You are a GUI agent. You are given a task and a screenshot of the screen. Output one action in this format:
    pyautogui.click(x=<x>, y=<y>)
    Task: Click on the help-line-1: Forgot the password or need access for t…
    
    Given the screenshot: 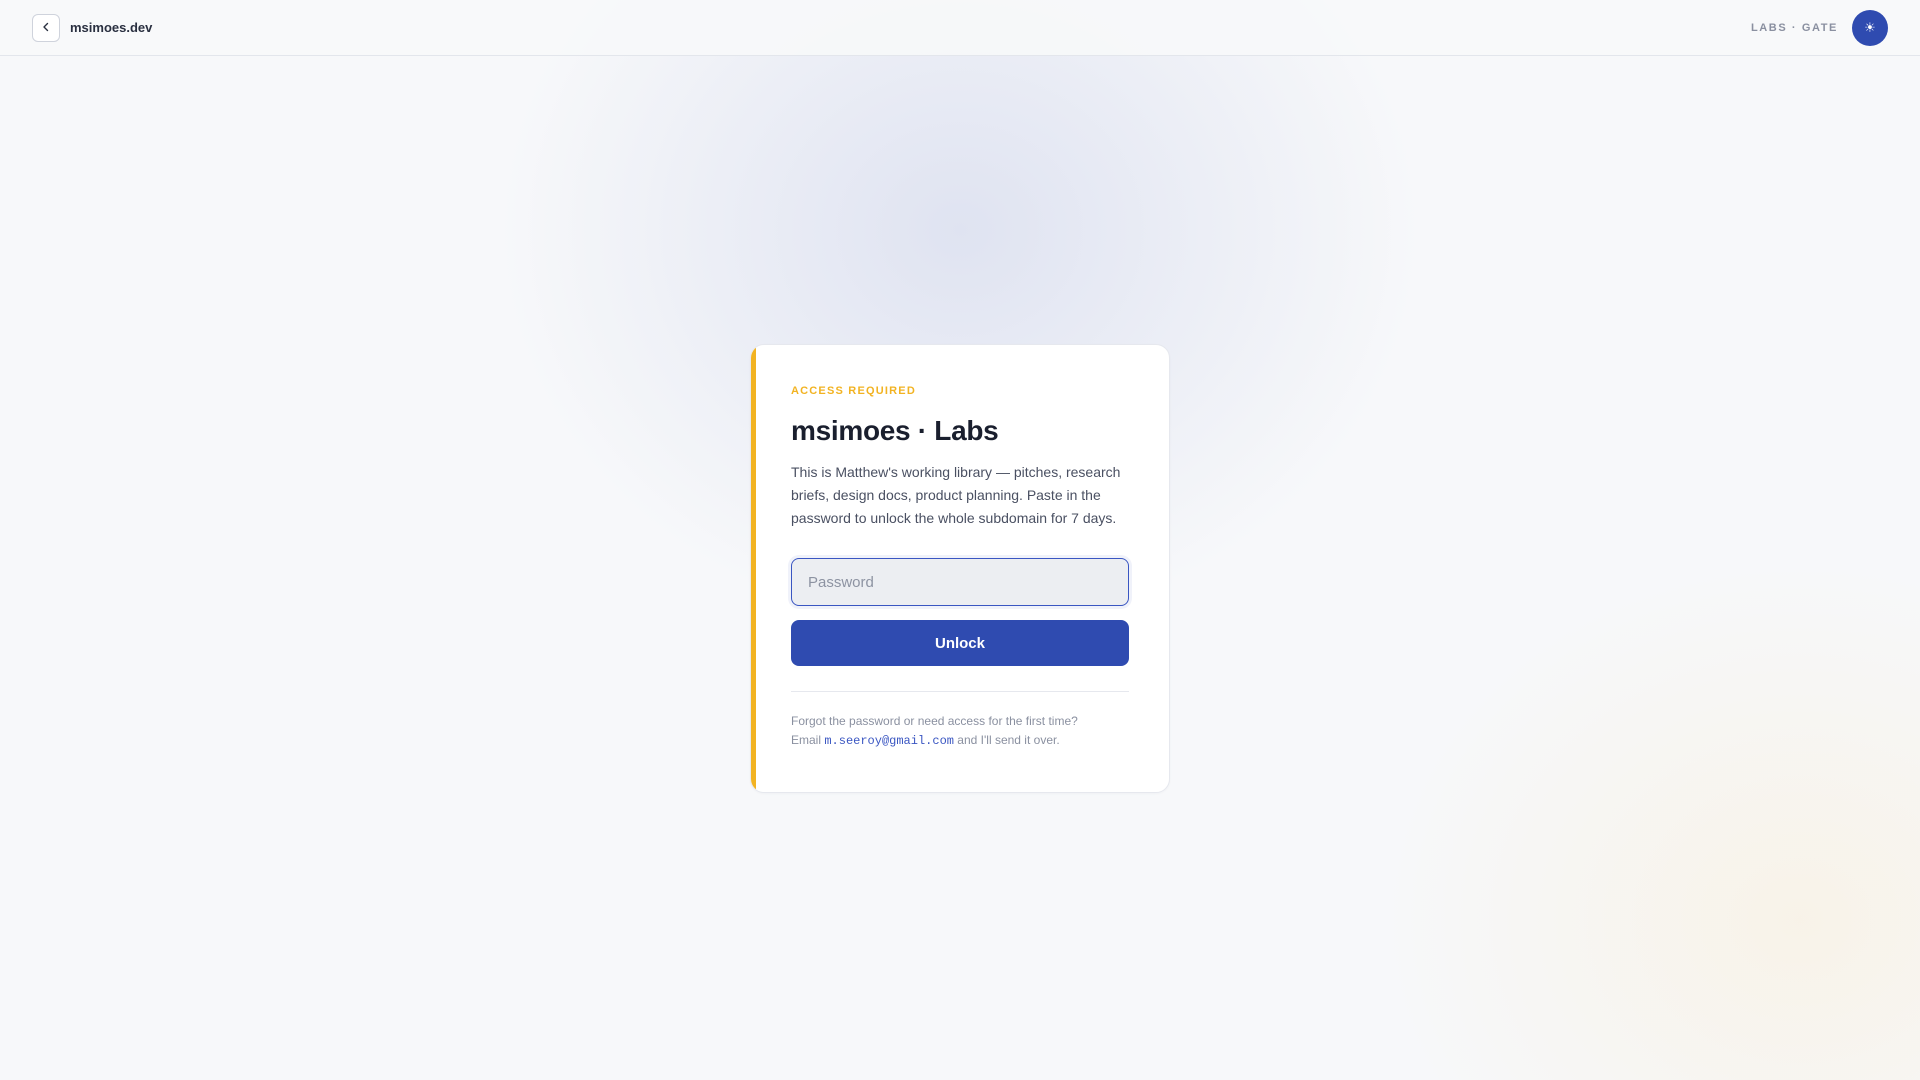 What is the action you would take?
    pyautogui.click(x=934, y=721)
    